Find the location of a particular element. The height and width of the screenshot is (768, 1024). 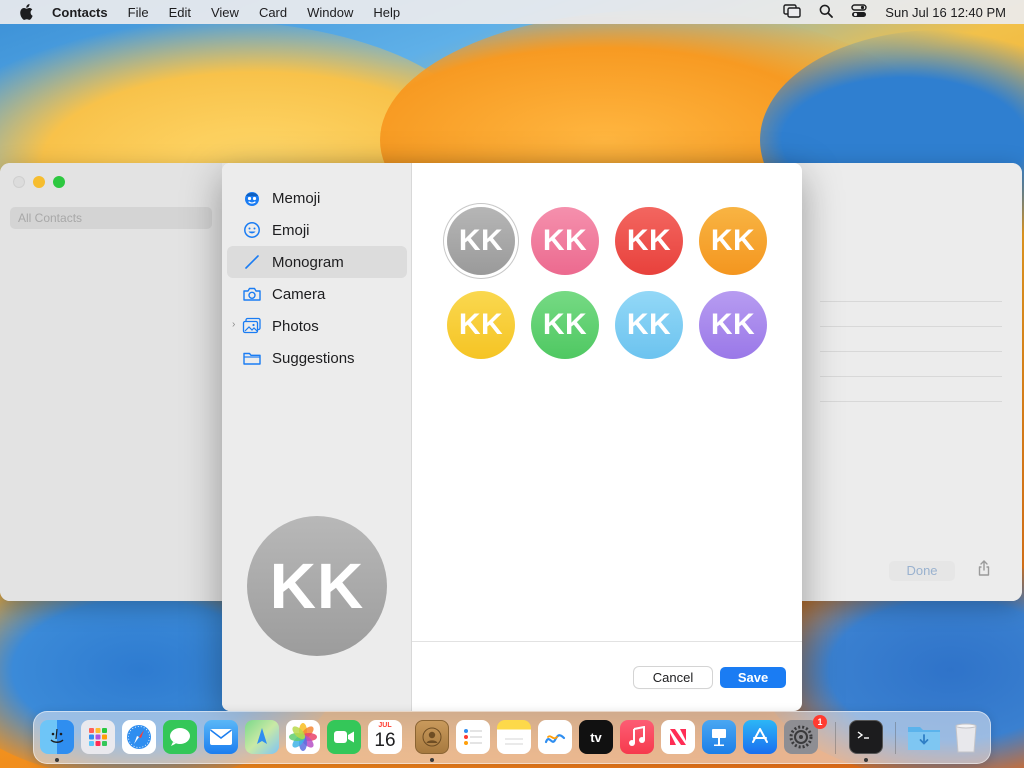

tv-label: tv is located at coordinates (596, 737).